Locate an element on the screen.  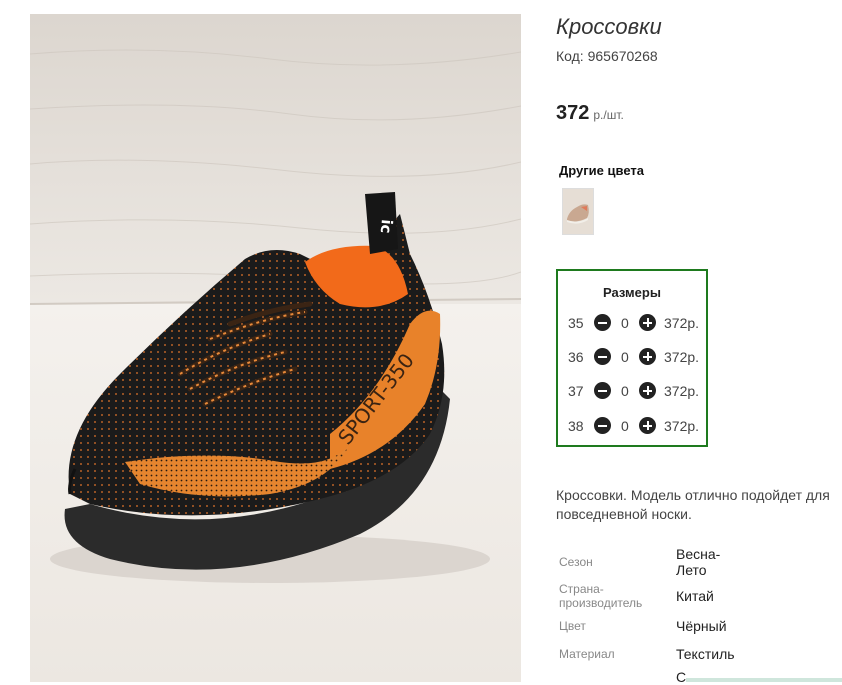
spec-value-color: Чёрный is located at coordinates (701, 626).